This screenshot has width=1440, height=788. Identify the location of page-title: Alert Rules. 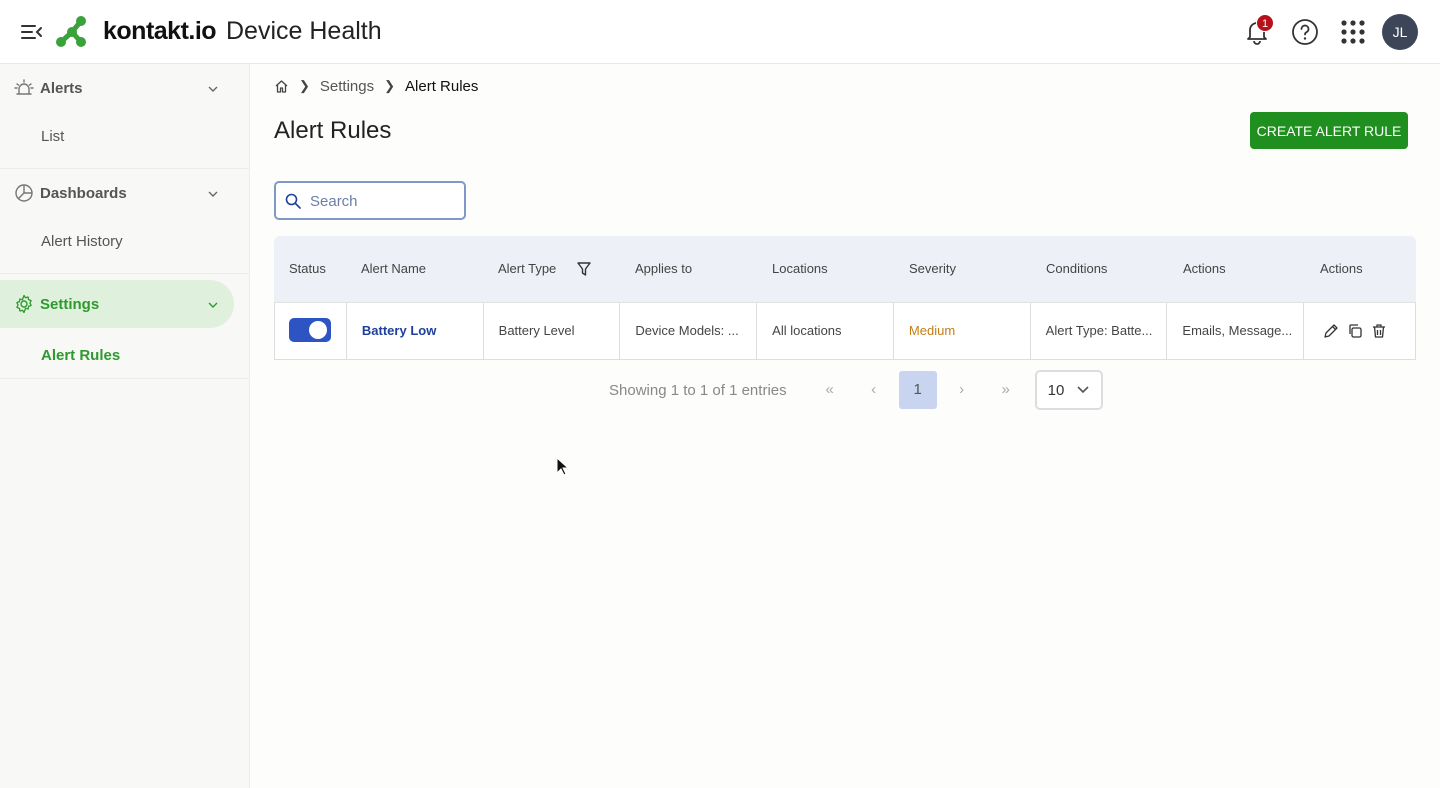
(333, 130).